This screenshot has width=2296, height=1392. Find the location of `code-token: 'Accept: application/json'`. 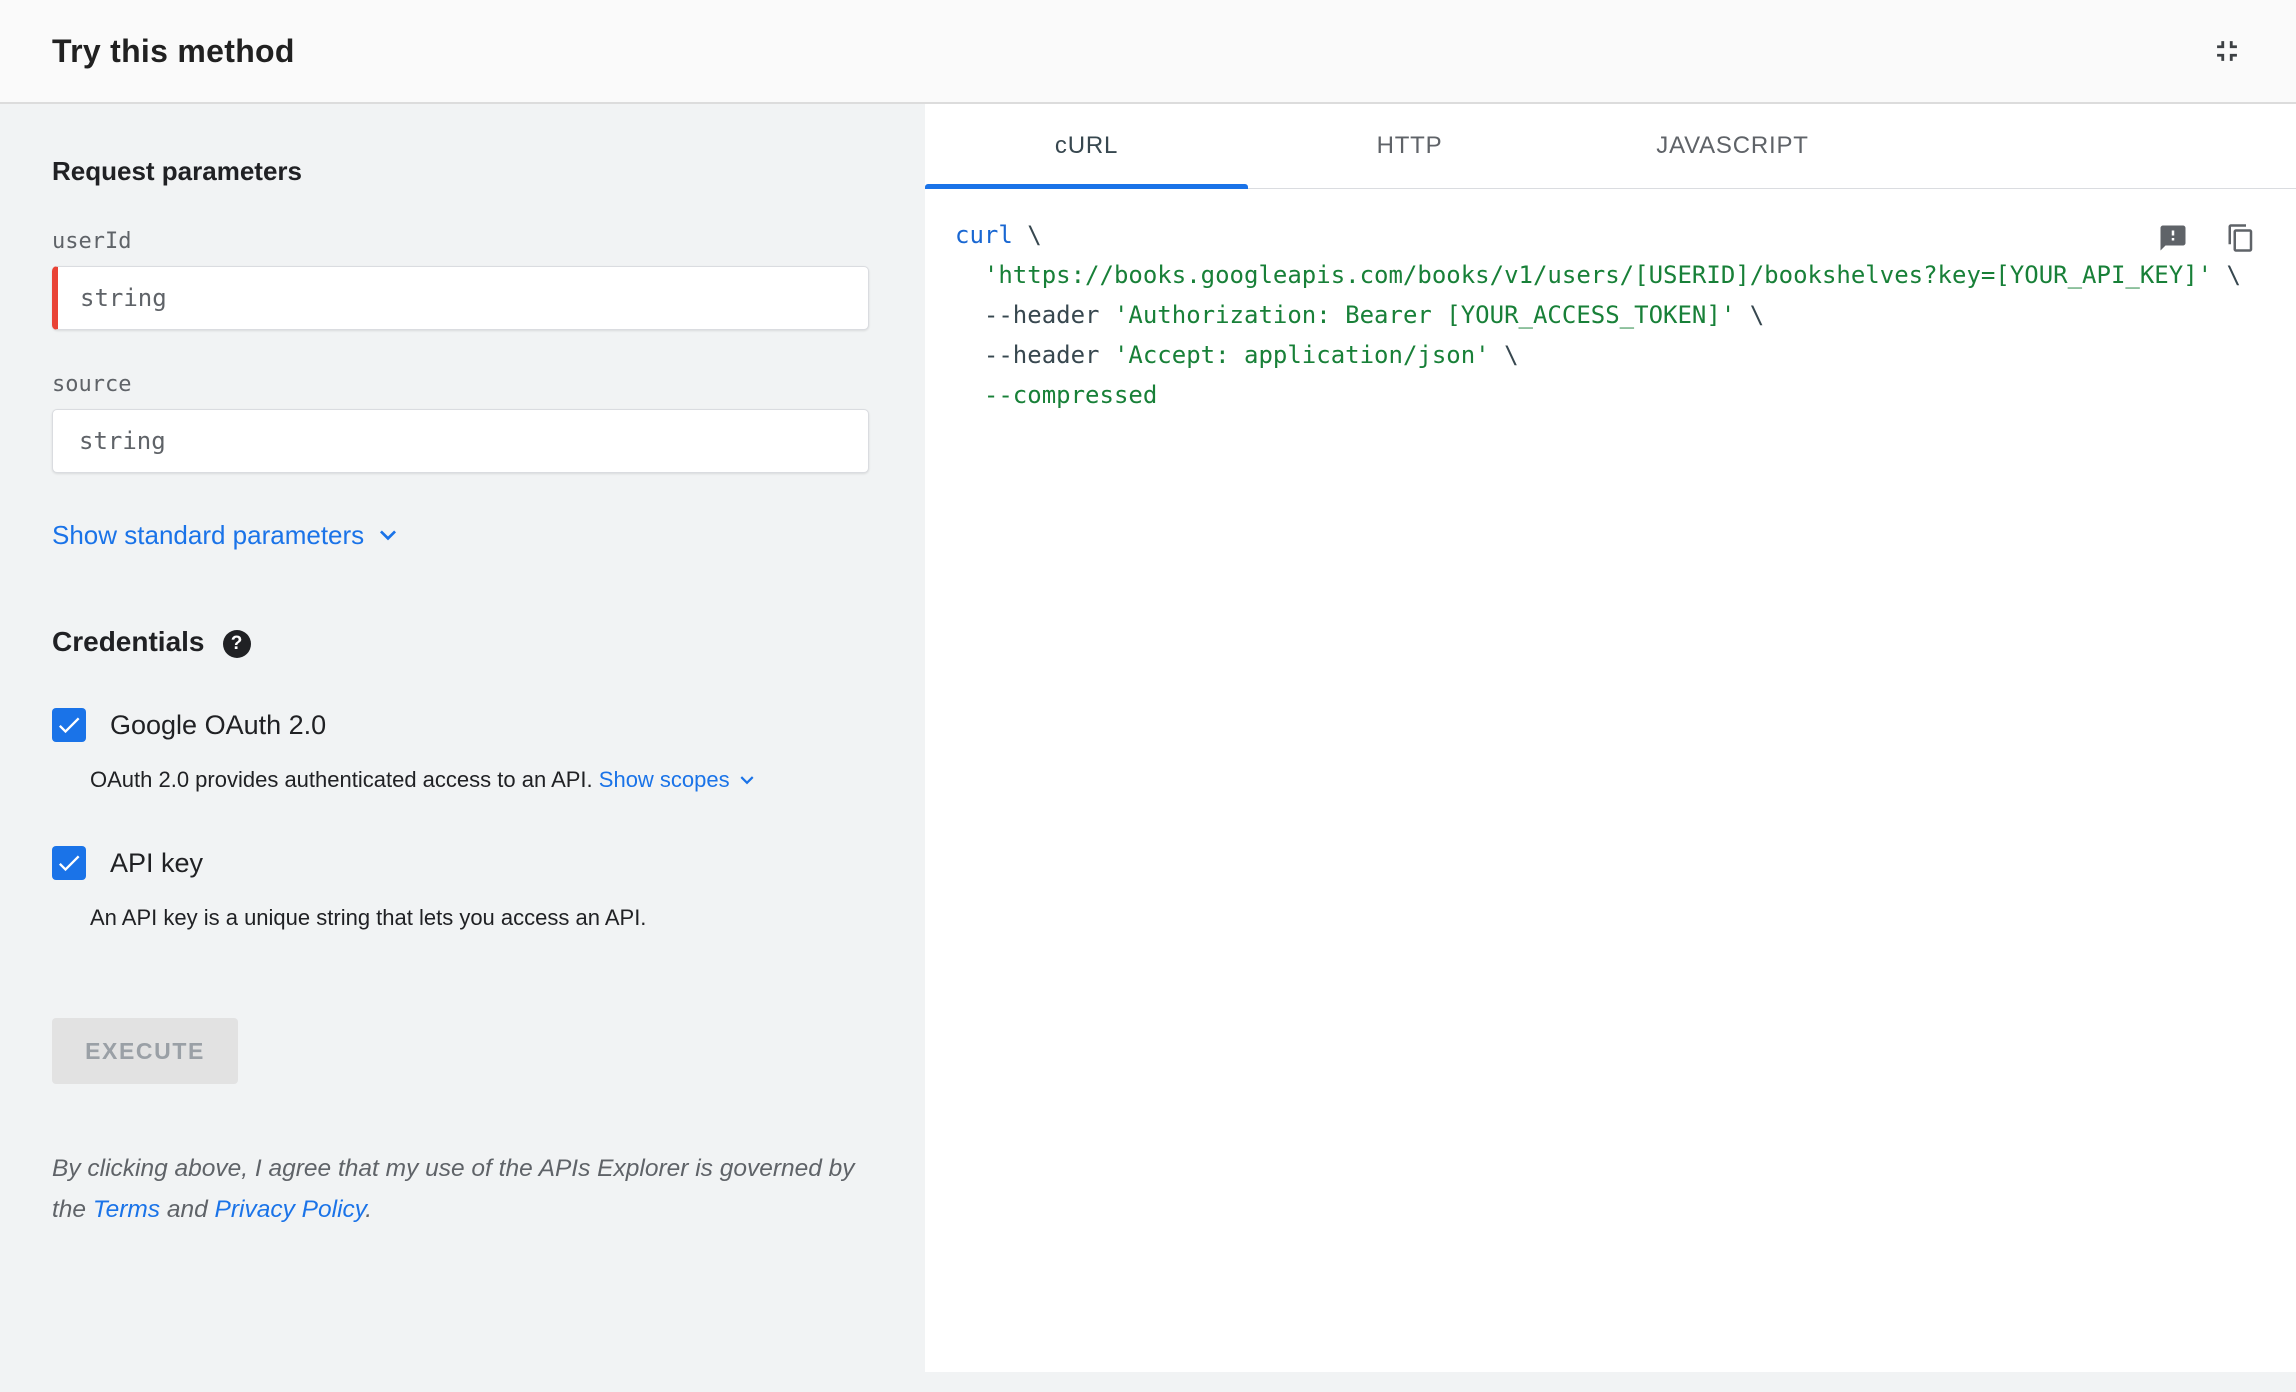

code-token: 'Accept: application/json' is located at coordinates (1301, 355).